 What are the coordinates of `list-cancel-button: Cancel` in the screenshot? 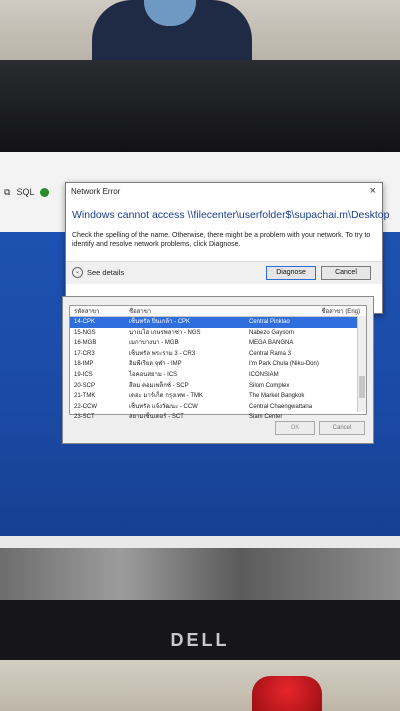 It's located at (342, 428).